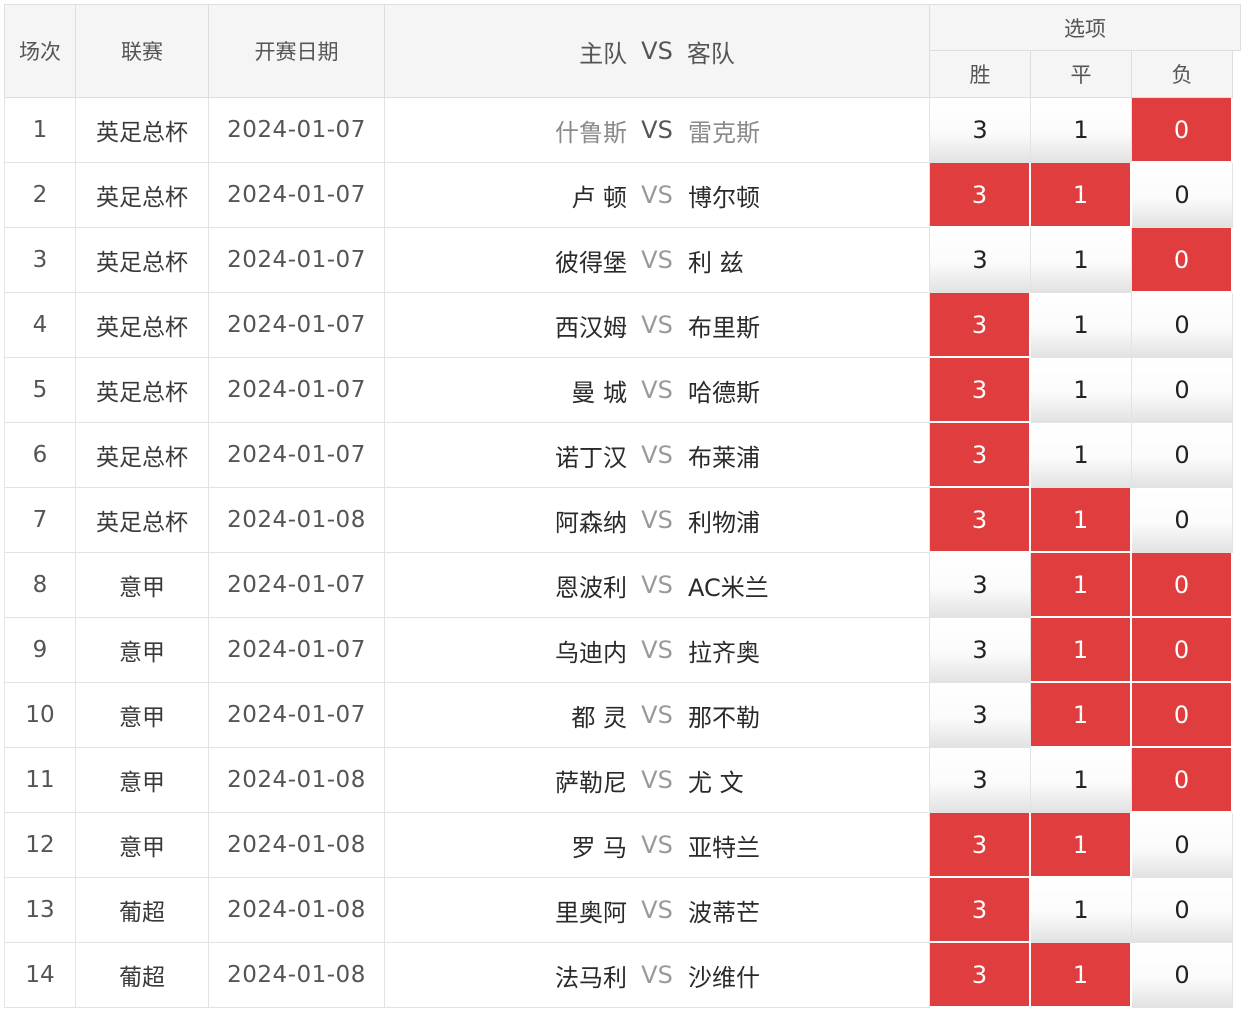 This screenshot has width=1241, height=1017. Describe the element at coordinates (1081, 74) in the screenshot. I see `header-draw: 平` at that location.